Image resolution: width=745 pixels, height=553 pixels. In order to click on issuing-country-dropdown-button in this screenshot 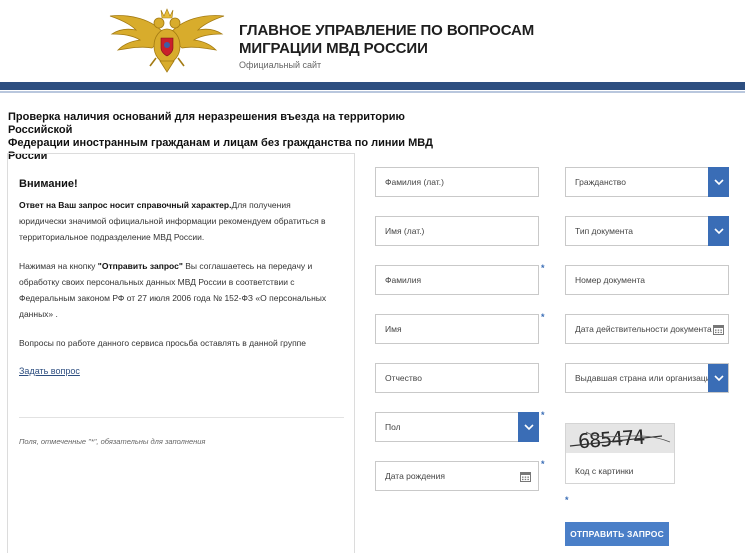, I will do `click(718, 378)`.